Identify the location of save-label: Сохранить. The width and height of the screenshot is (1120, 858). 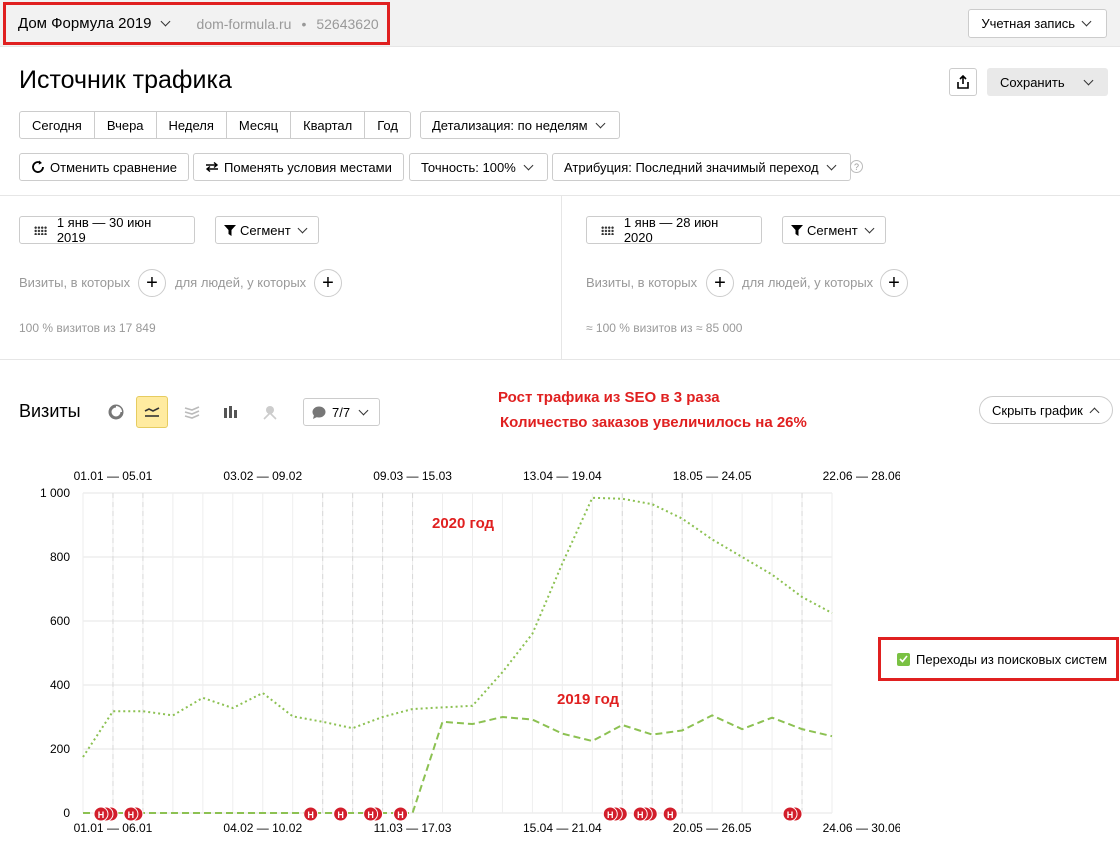
(1032, 82).